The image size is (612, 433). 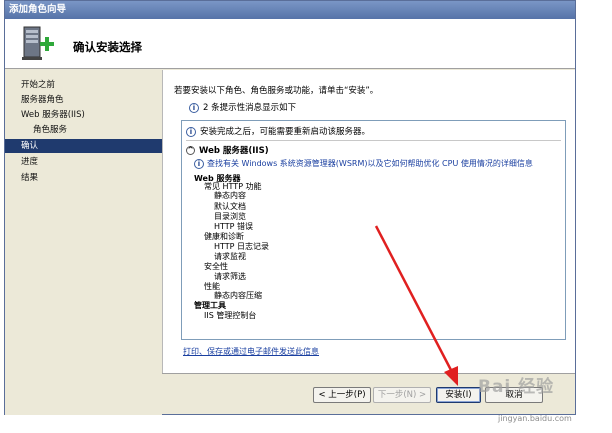 I want to click on watermark-url: jingyan.baidu.com, so click(x=535, y=418).